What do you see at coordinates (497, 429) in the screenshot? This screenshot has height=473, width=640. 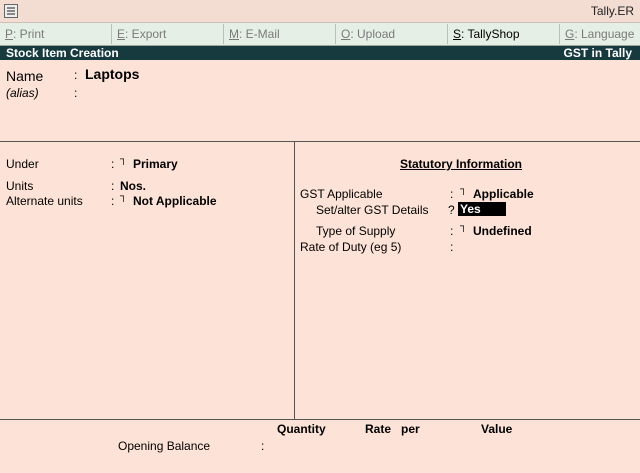 I see `value-column-header: Value` at bounding box center [497, 429].